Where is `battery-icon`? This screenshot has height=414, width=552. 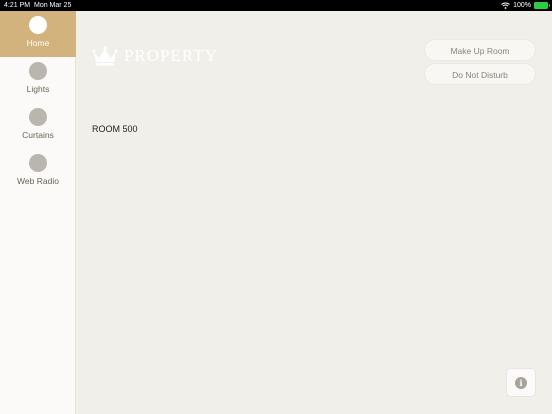 battery-icon is located at coordinates (542, 5).